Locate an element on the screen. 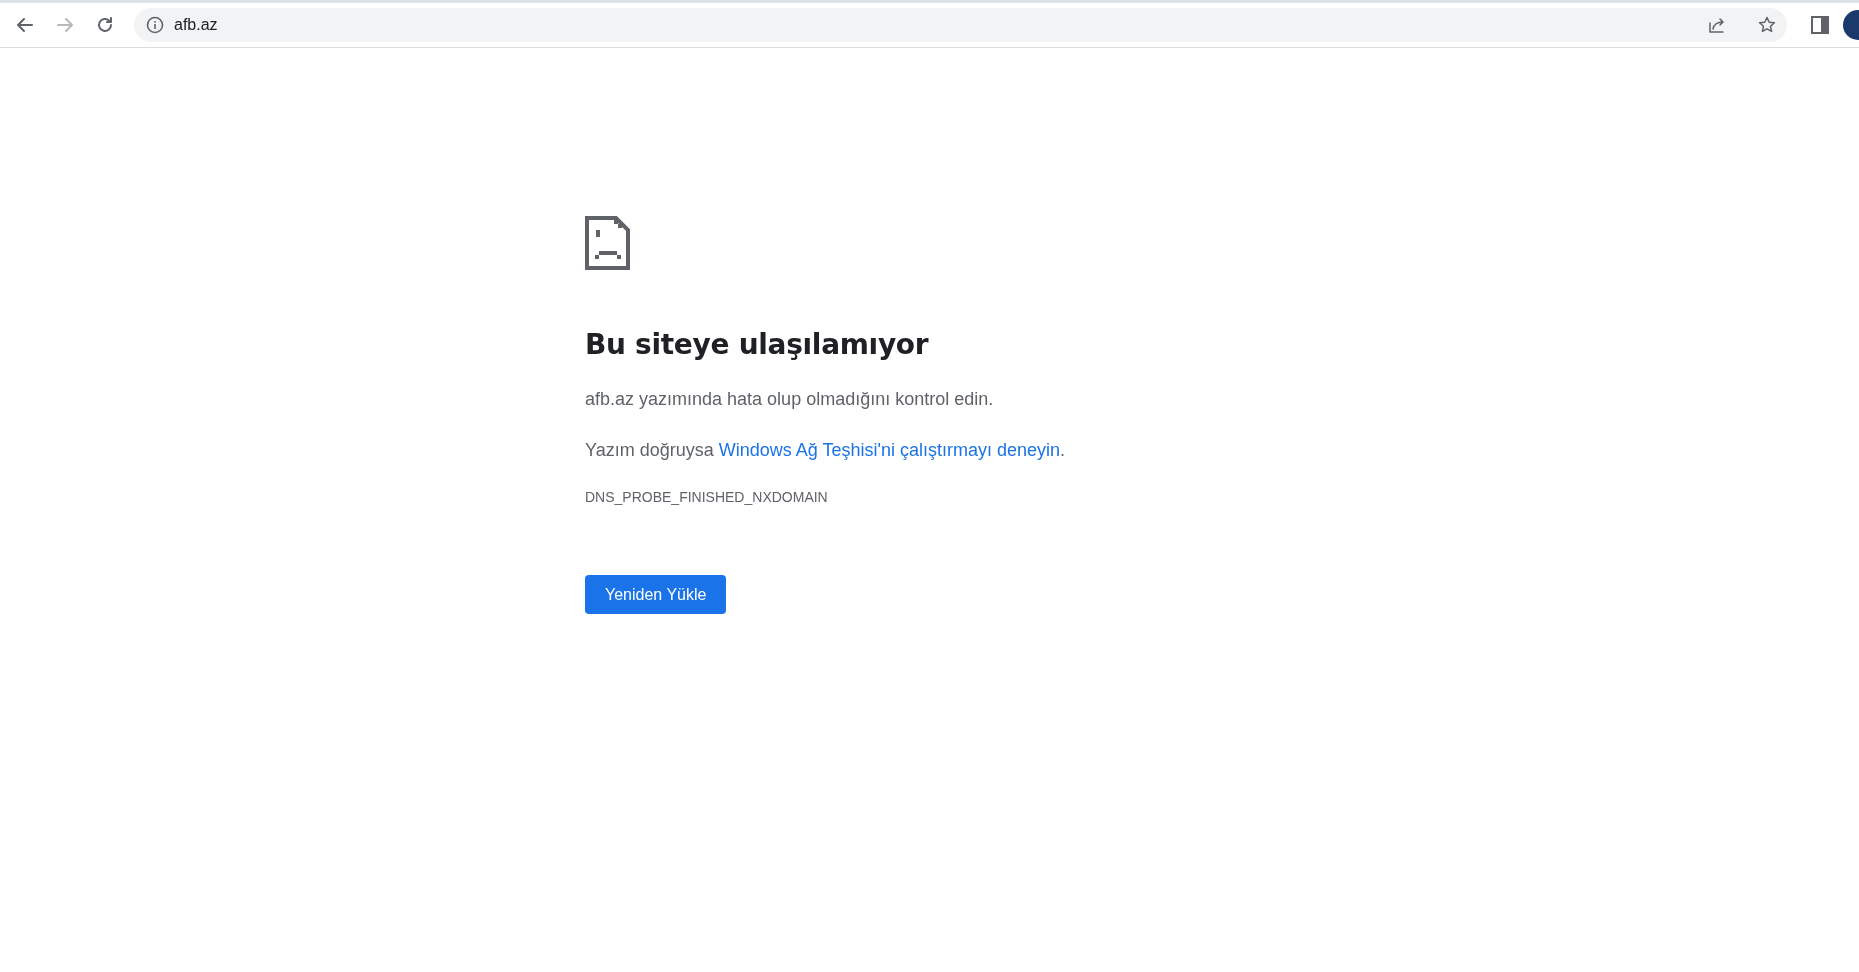 This screenshot has width=1859, height=972. side-panel-icon is located at coordinates (1820, 25).